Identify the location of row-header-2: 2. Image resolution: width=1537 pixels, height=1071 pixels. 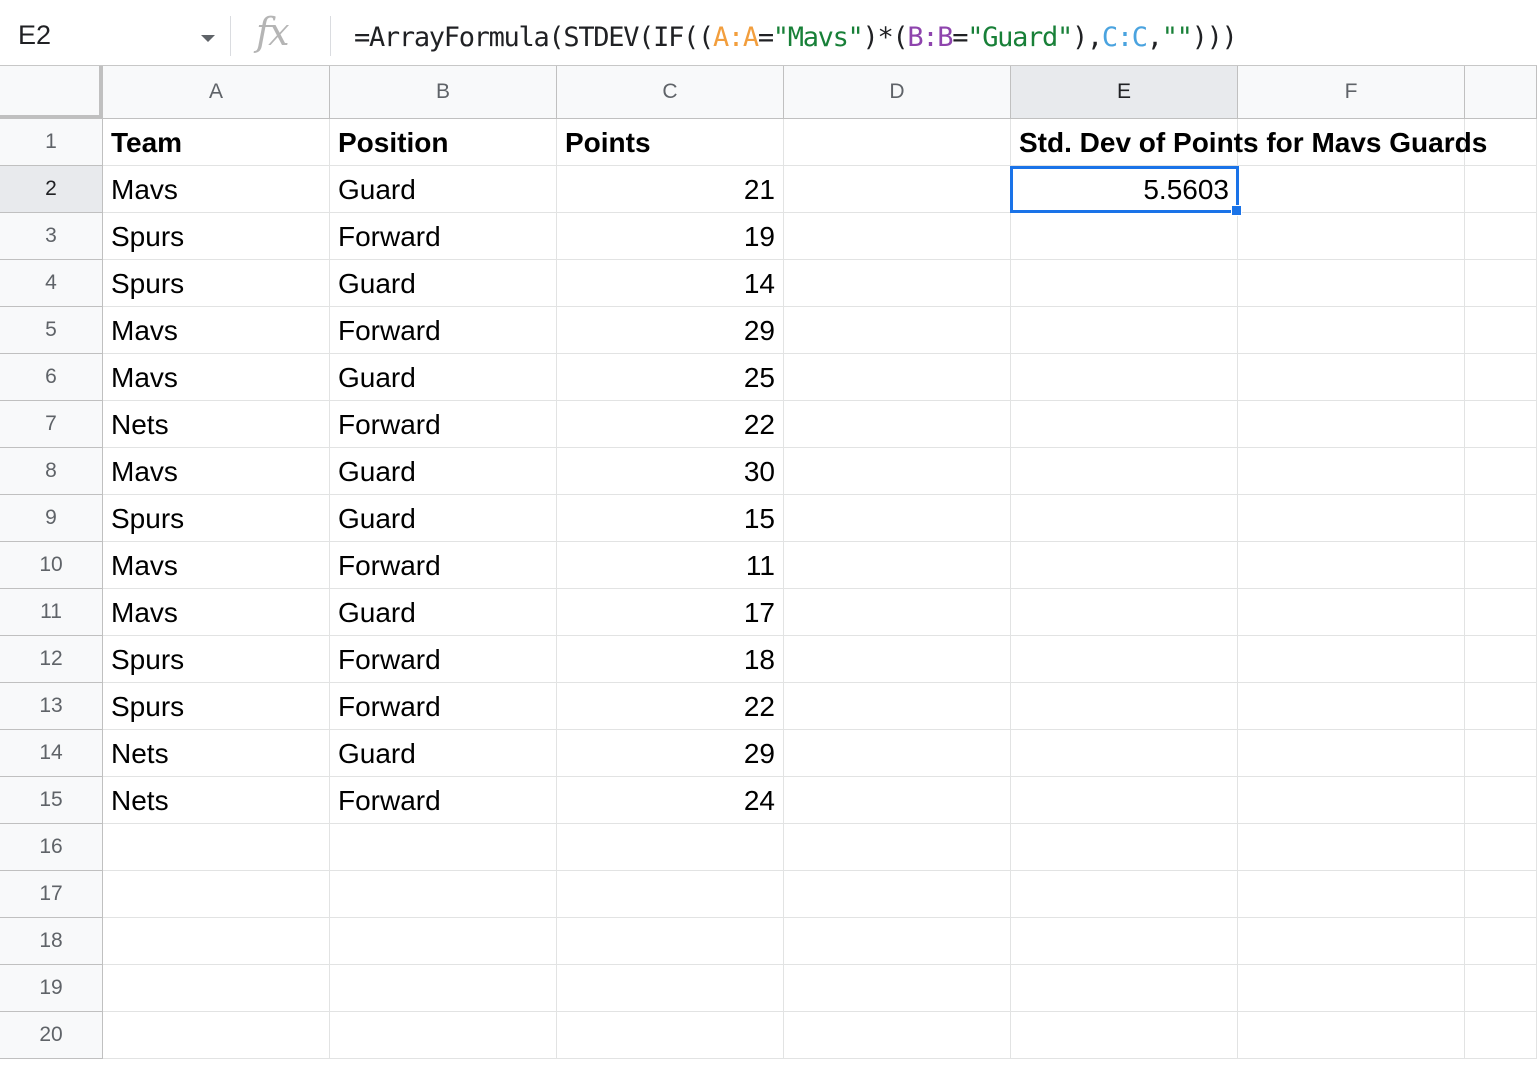
(51, 189).